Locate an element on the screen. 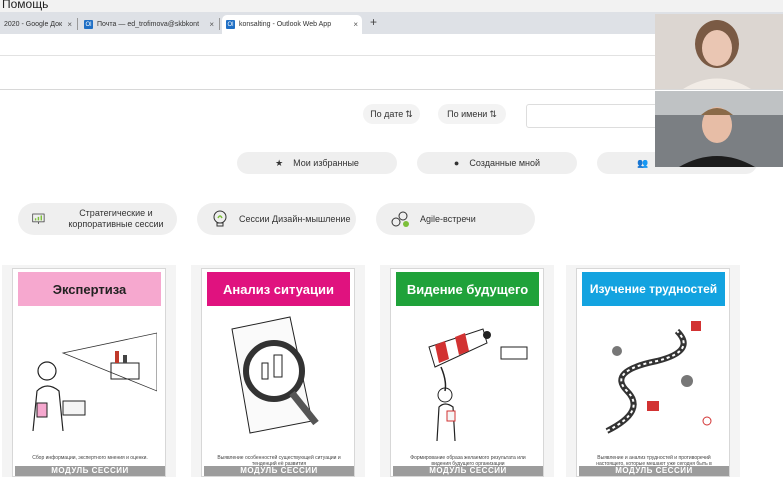 This screenshot has height=477, width=783. category-agile-meetings: Agile-встречи is located at coordinates (455, 219).